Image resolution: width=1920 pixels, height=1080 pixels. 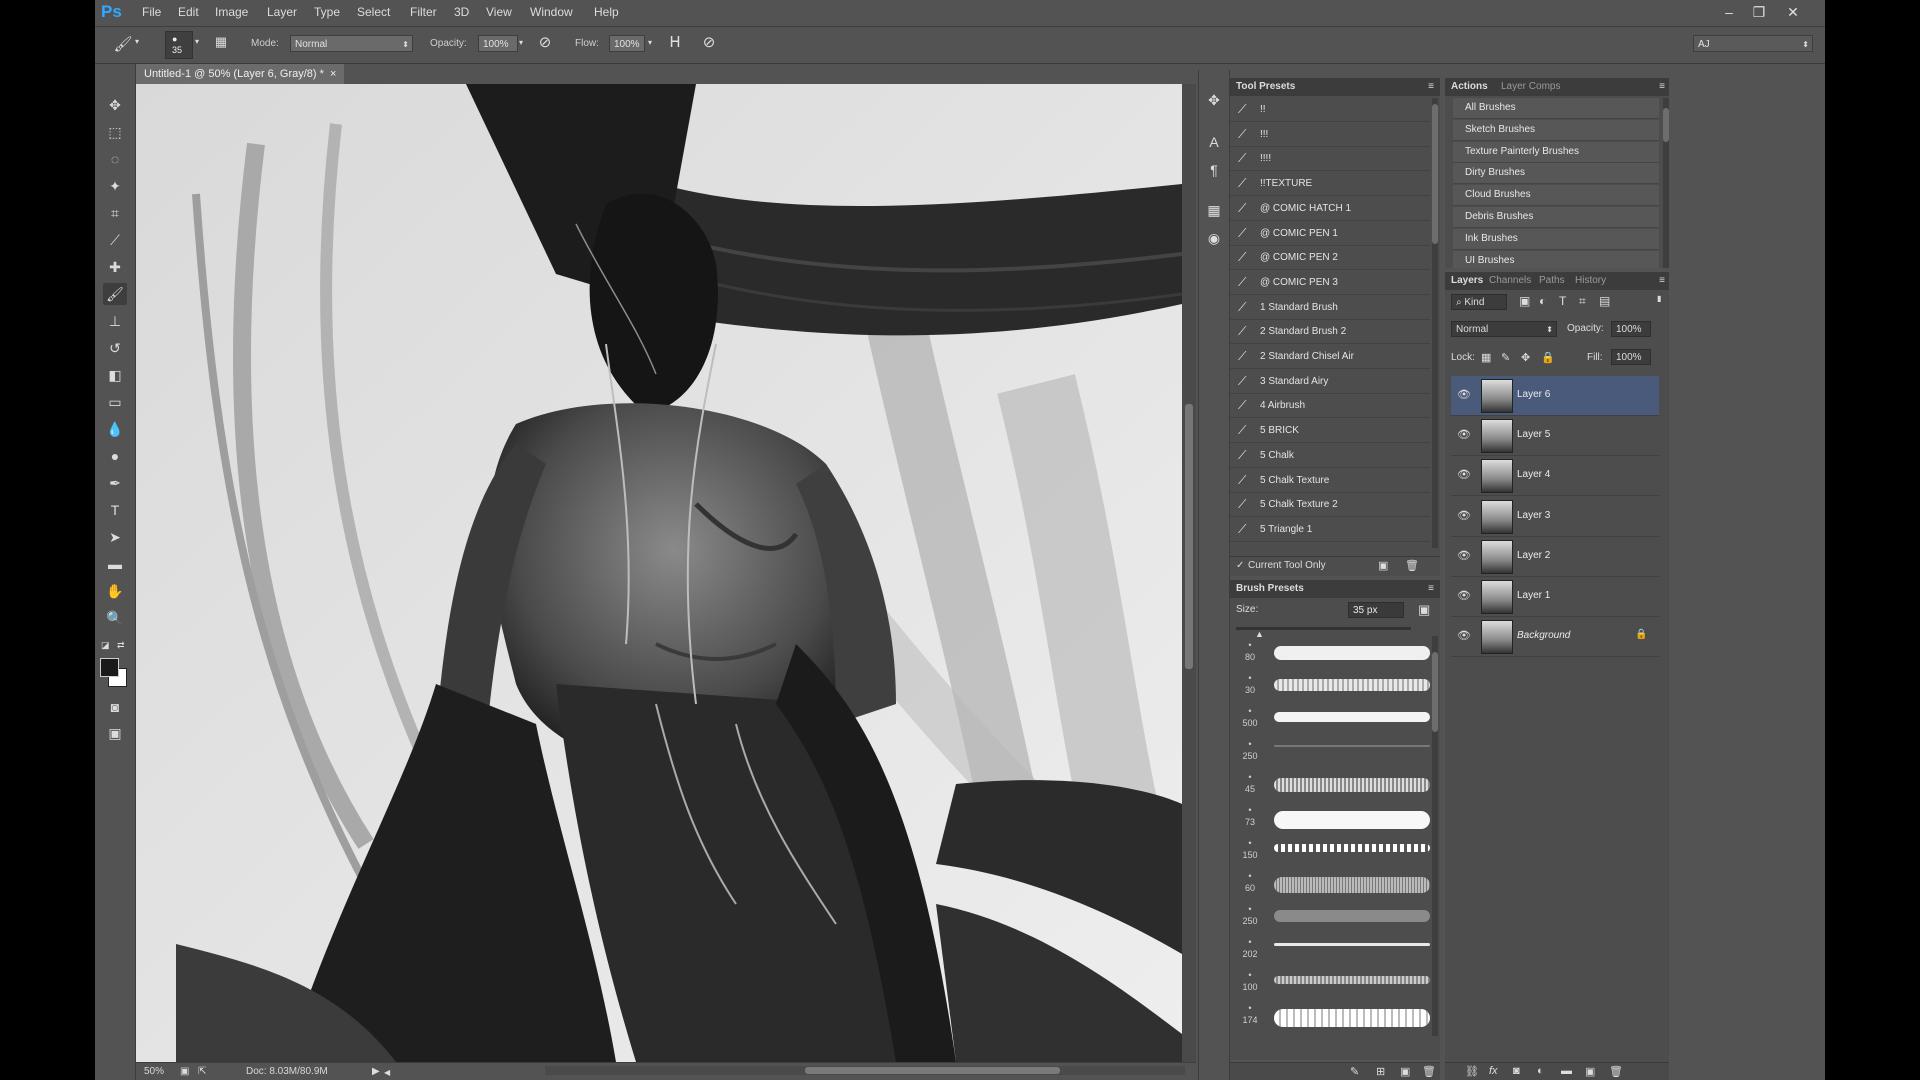 What do you see at coordinates (932, 1070) in the screenshot?
I see `horizontal-scroll-thumb` at bounding box center [932, 1070].